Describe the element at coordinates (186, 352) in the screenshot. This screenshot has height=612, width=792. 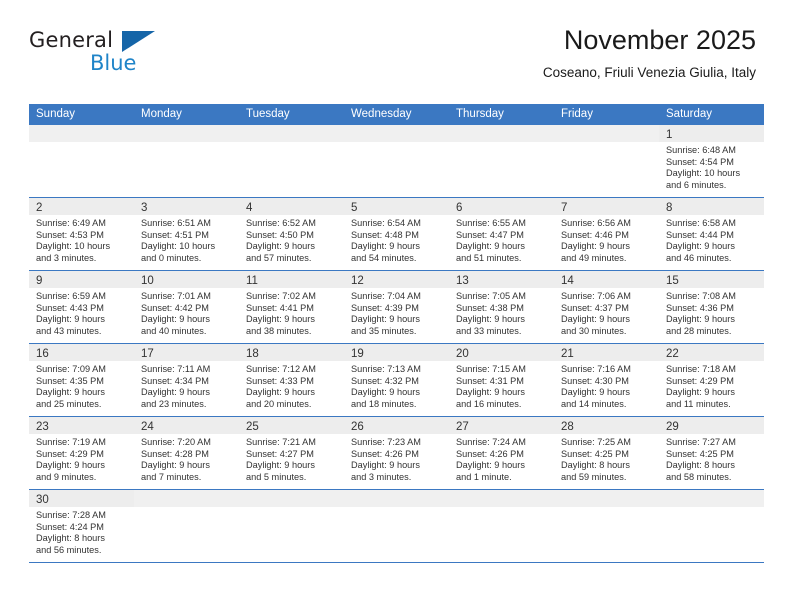
I see `day-number-band: 17` at that location.